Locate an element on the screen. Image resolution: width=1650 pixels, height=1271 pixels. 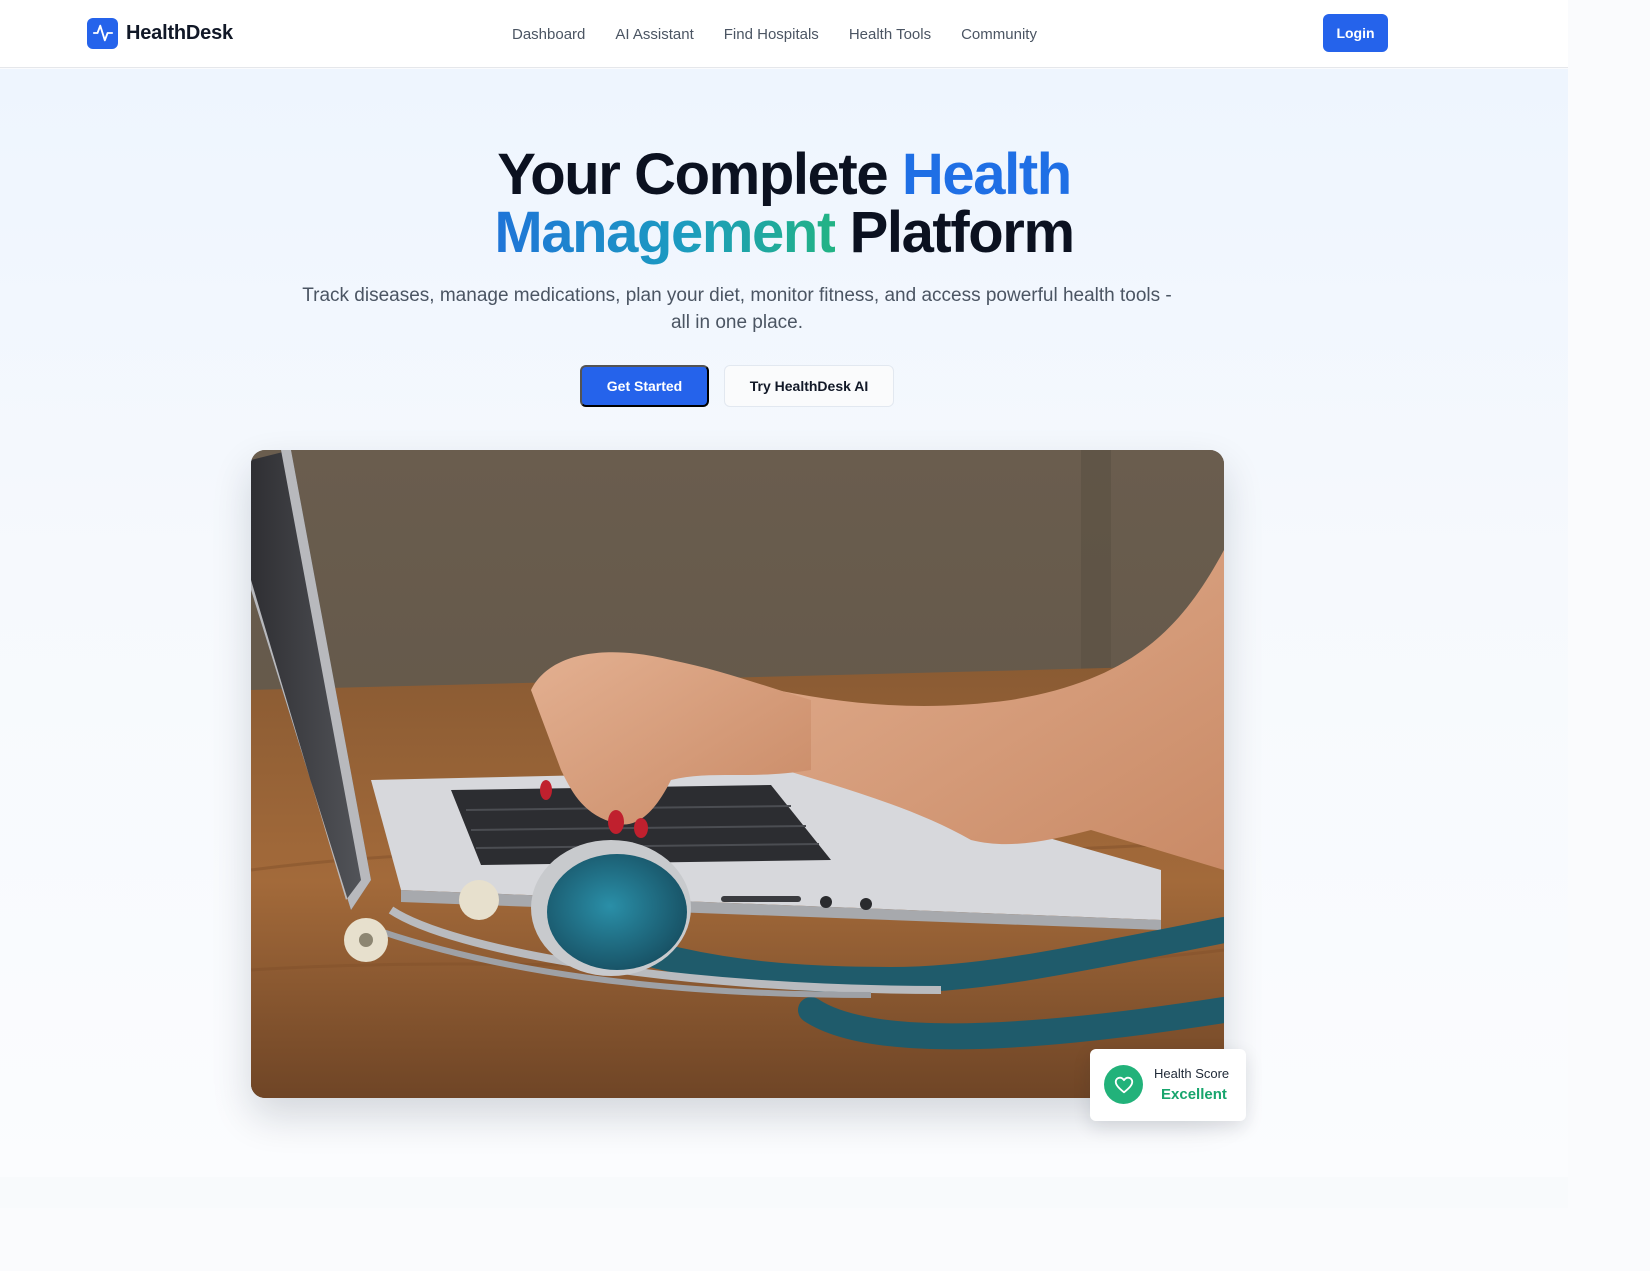
brand-logo-link: HealthDesk is located at coordinates (160, 33).